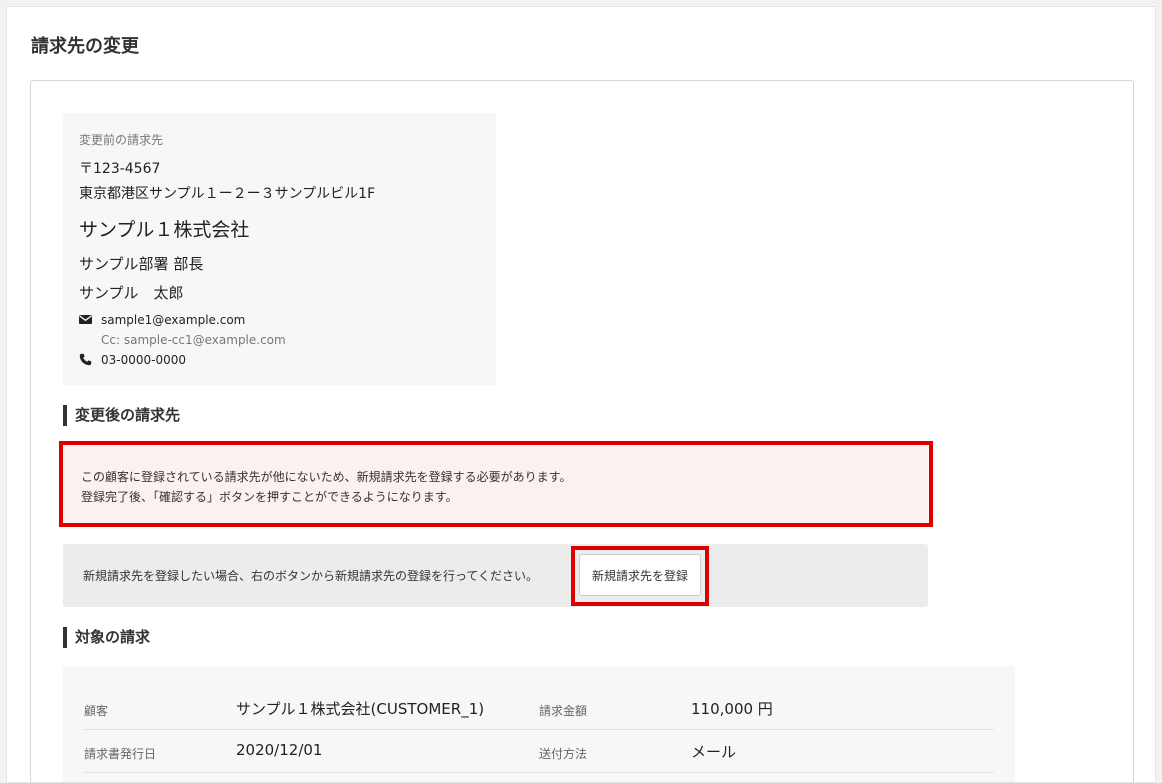 This screenshot has width=1162, height=783. Describe the element at coordinates (279, 320) in the screenshot. I see `email-row: sample1@example.com` at that location.